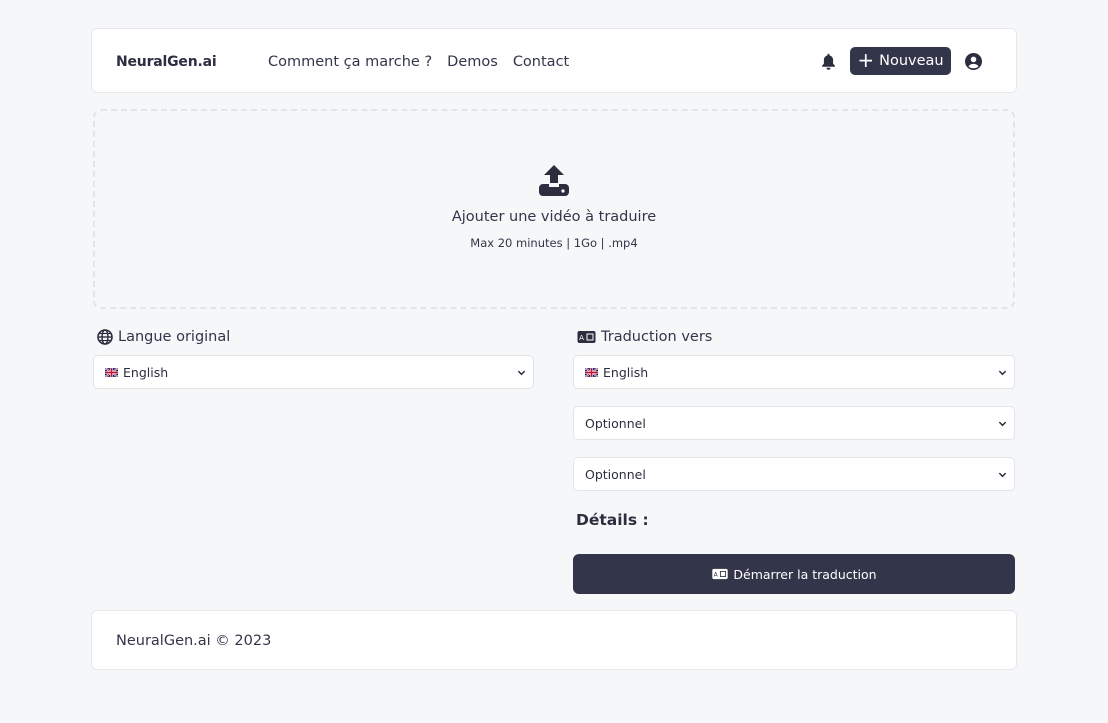 The height and width of the screenshot is (723, 1108). What do you see at coordinates (794, 474) in the screenshot?
I see `target-language-select-3: Optionnel` at bounding box center [794, 474].